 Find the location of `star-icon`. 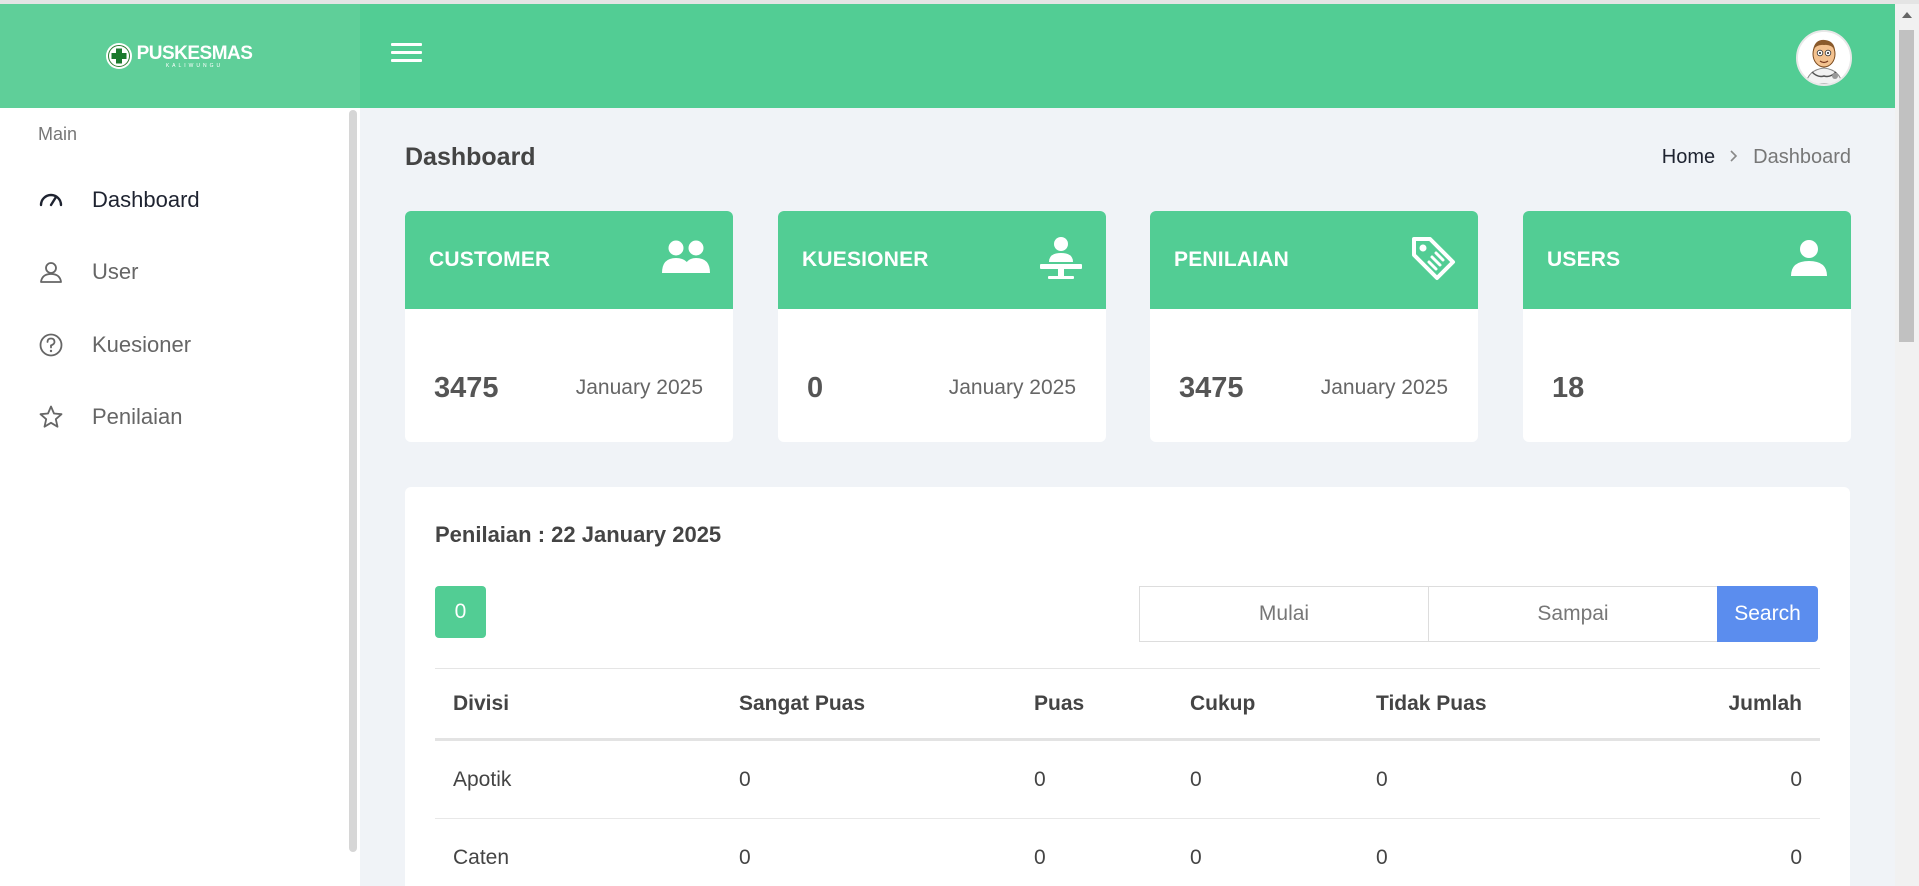

star-icon is located at coordinates (56, 417).